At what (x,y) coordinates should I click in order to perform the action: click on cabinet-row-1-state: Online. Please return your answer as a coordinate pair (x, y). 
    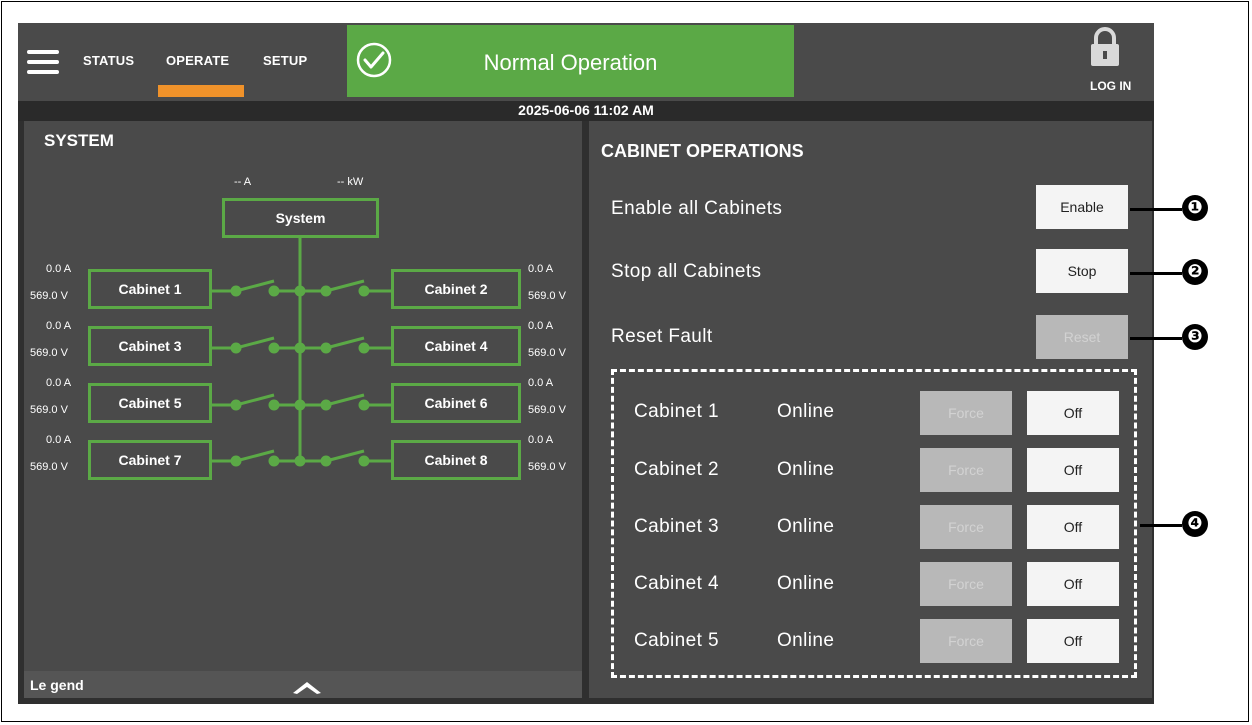
    Looking at the image, I should click on (806, 411).